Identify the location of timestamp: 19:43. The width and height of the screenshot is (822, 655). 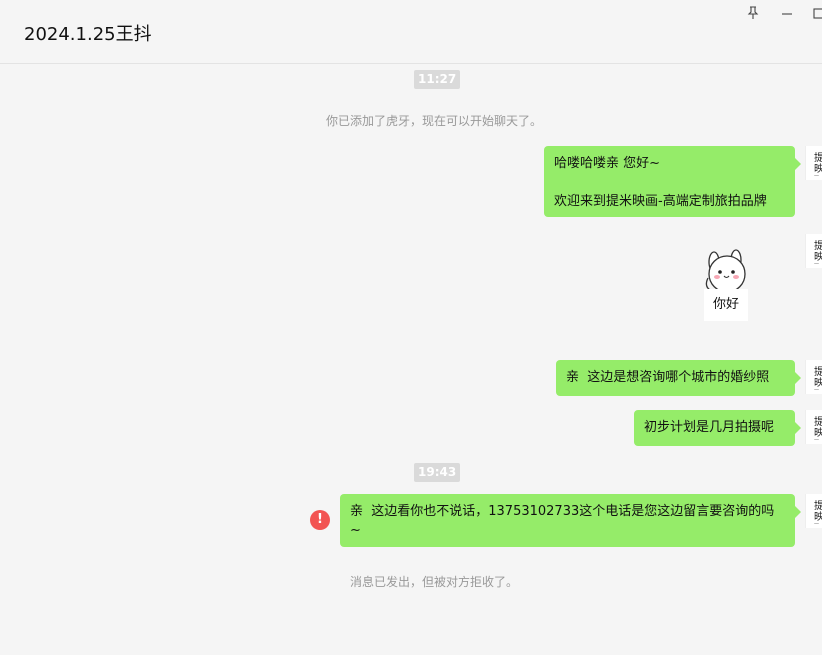
(437, 472).